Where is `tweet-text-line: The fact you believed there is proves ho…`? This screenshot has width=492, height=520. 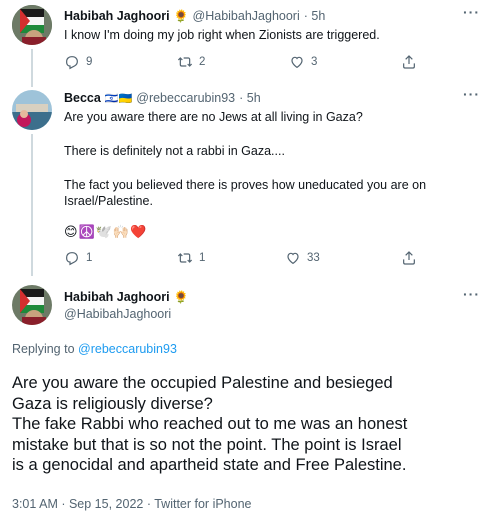 tweet-text-line: The fact you believed there is proves ho… is located at coordinates (245, 185).